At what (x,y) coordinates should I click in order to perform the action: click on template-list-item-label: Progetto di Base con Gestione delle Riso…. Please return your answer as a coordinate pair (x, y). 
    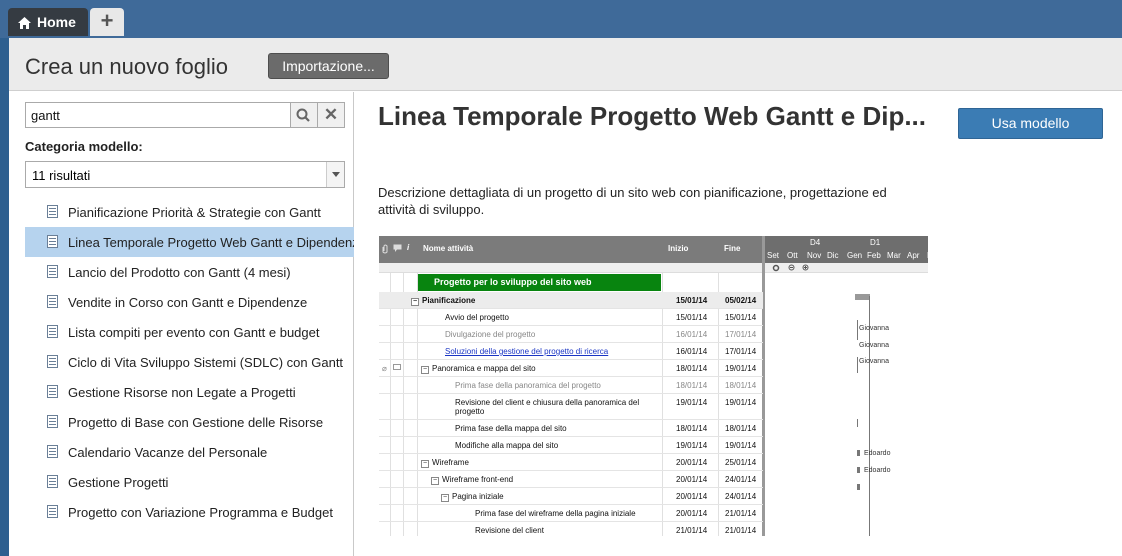
    Looking at the image, I should click on (196, 422).